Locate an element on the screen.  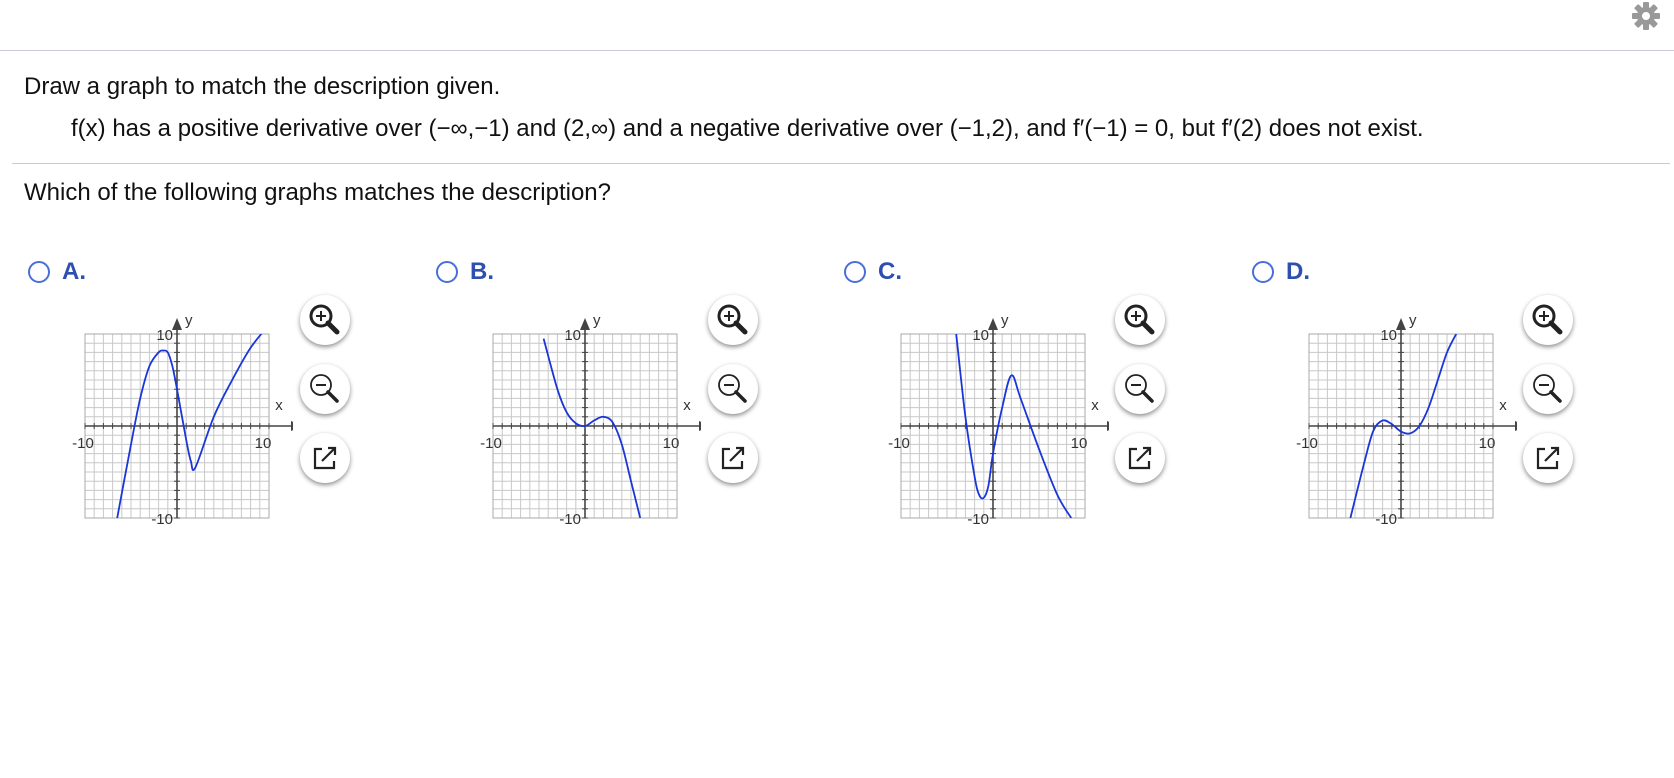
header-divider is located at coordinates (837, 50).